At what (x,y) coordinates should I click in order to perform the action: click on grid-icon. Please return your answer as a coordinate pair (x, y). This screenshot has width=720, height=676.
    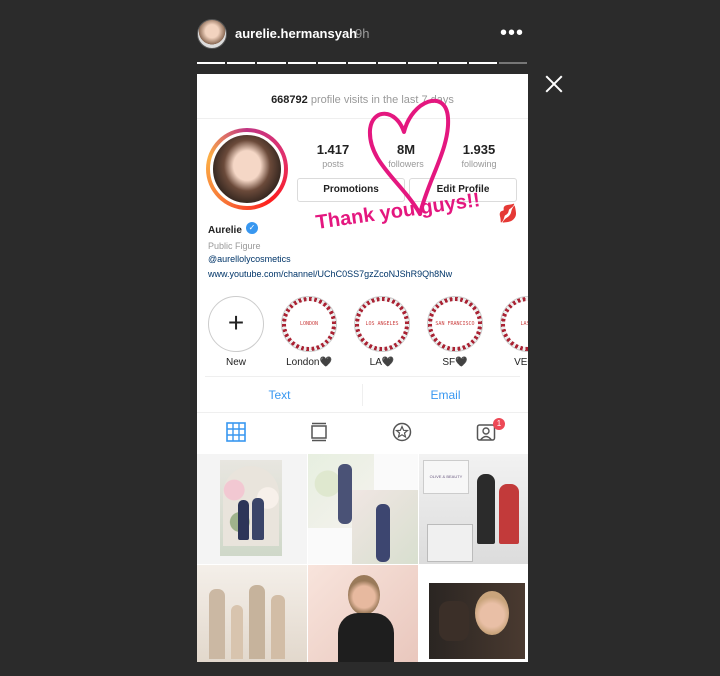
    Looking at the image, I should click on (236, 432).